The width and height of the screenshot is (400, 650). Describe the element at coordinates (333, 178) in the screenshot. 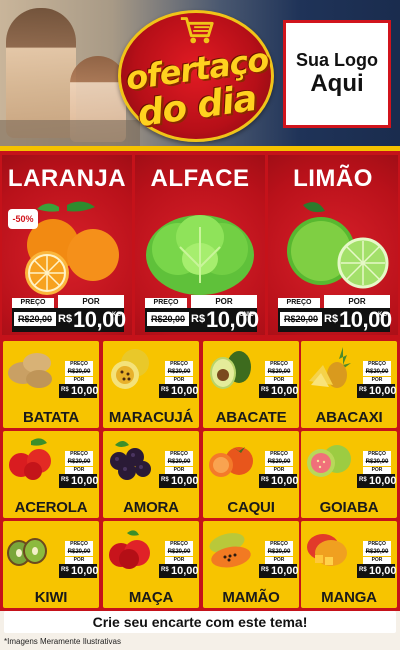

I see `product-name: LIMÃO` at that location.